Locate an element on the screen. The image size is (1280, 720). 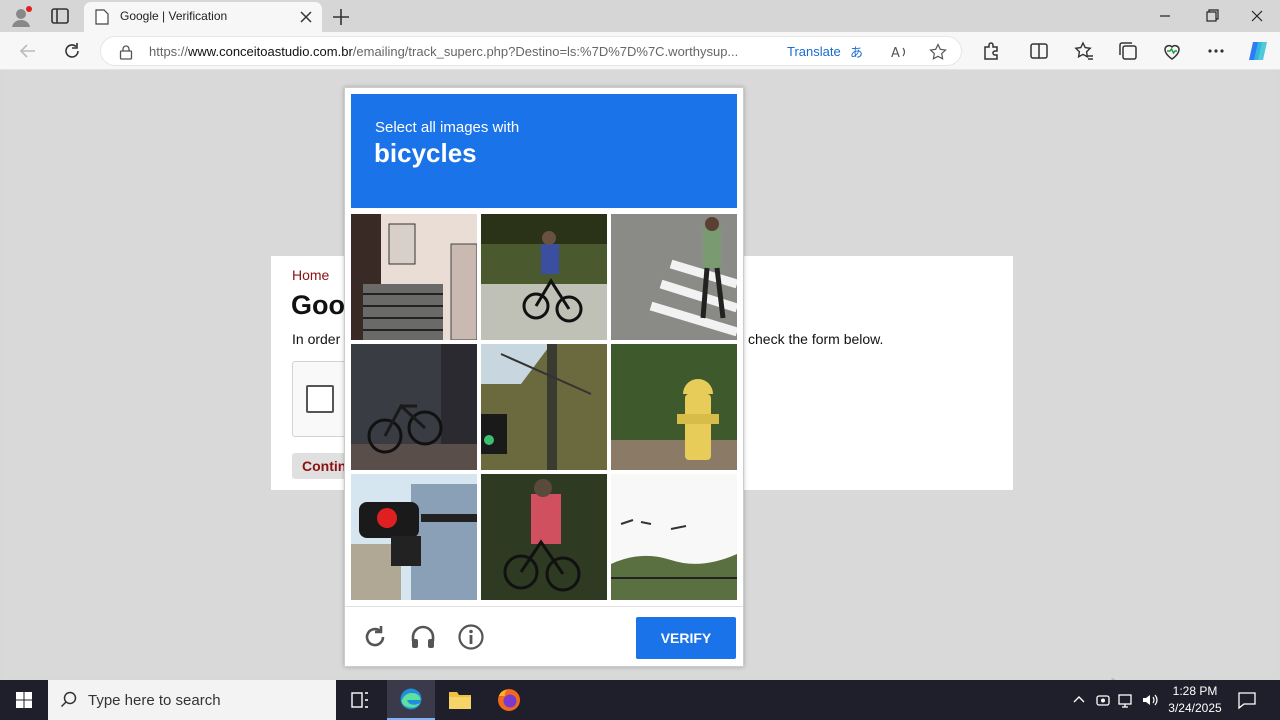
recaptcha-widget is located at coordinates (322, 399).